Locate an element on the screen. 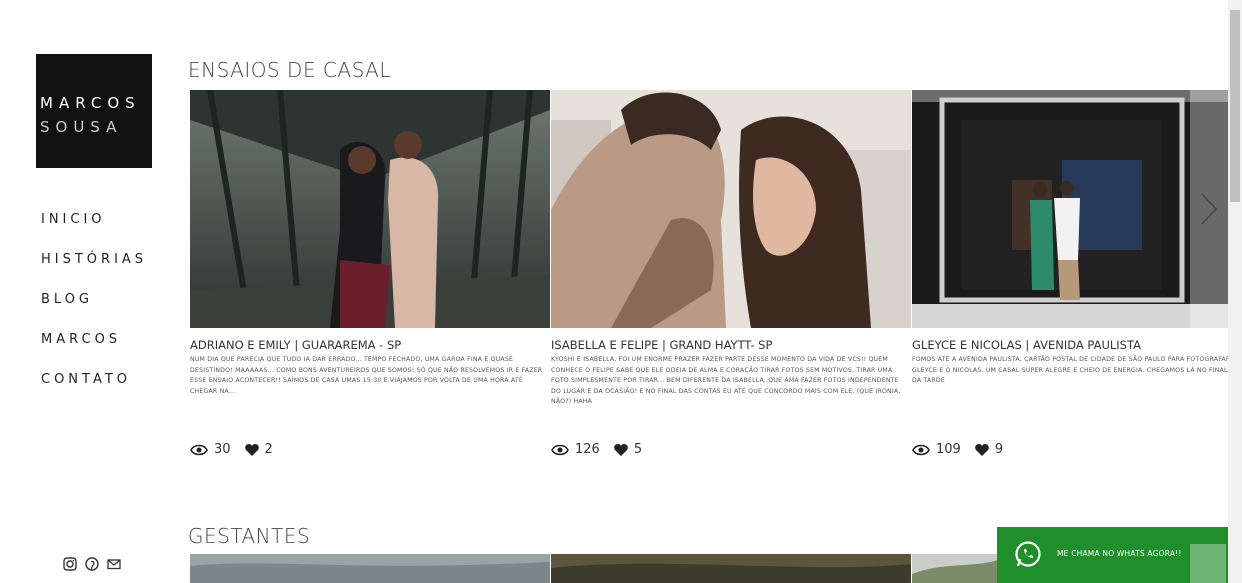 The image size is (1242, 583). story-stats: 109 9 is located at coordinates (964, 449).